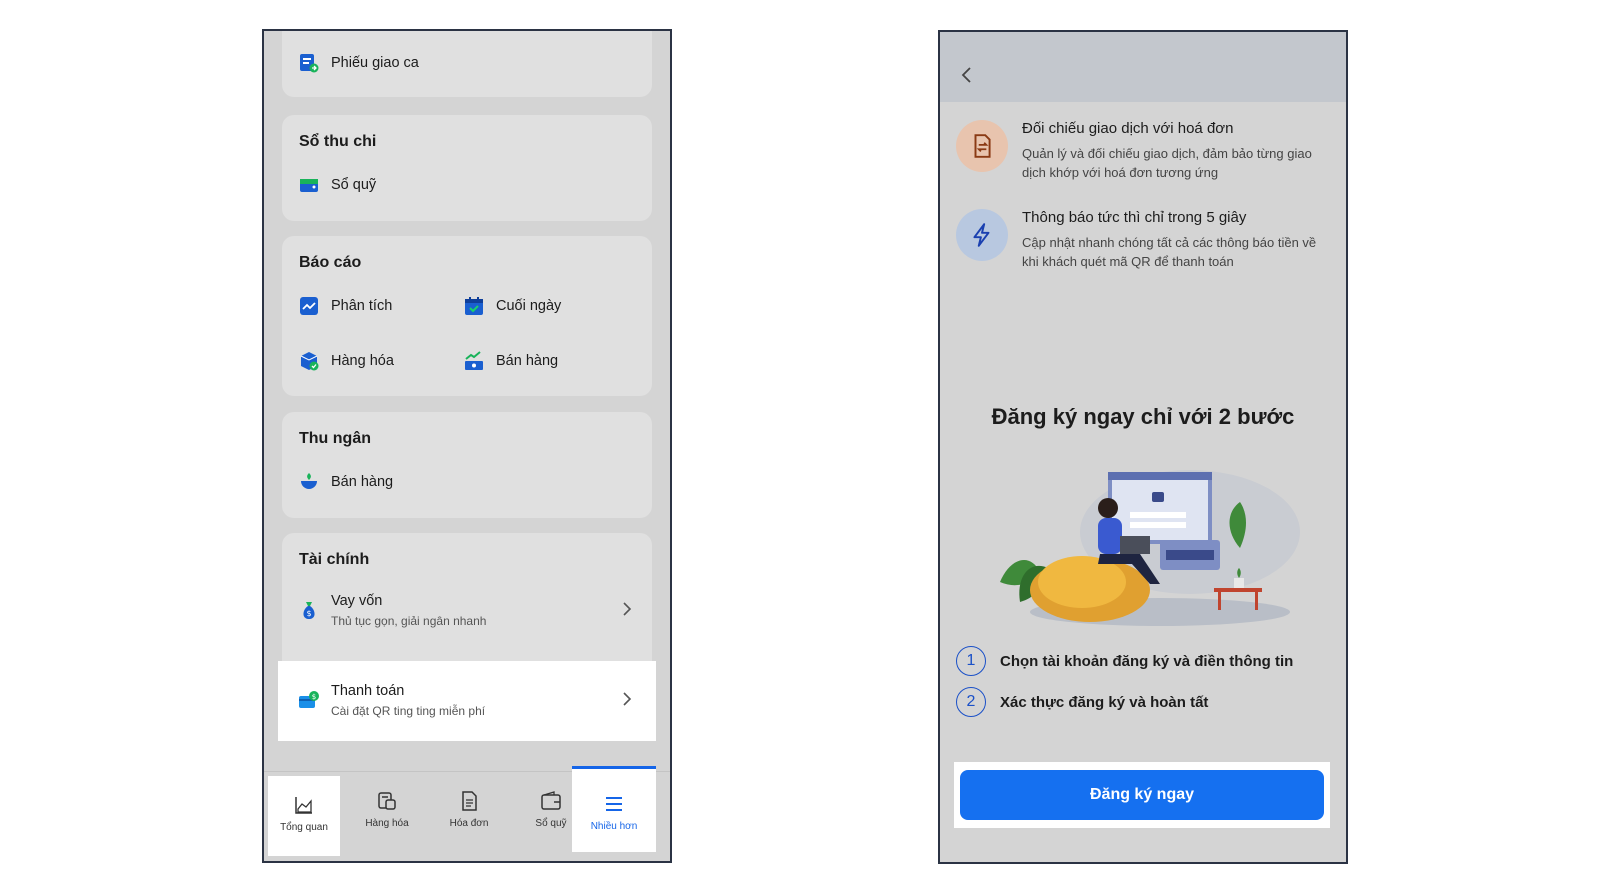 The image size is (1600, 886). I want to click on menu-item-cash-fund: Sổ quỹ, so click(337, 185).